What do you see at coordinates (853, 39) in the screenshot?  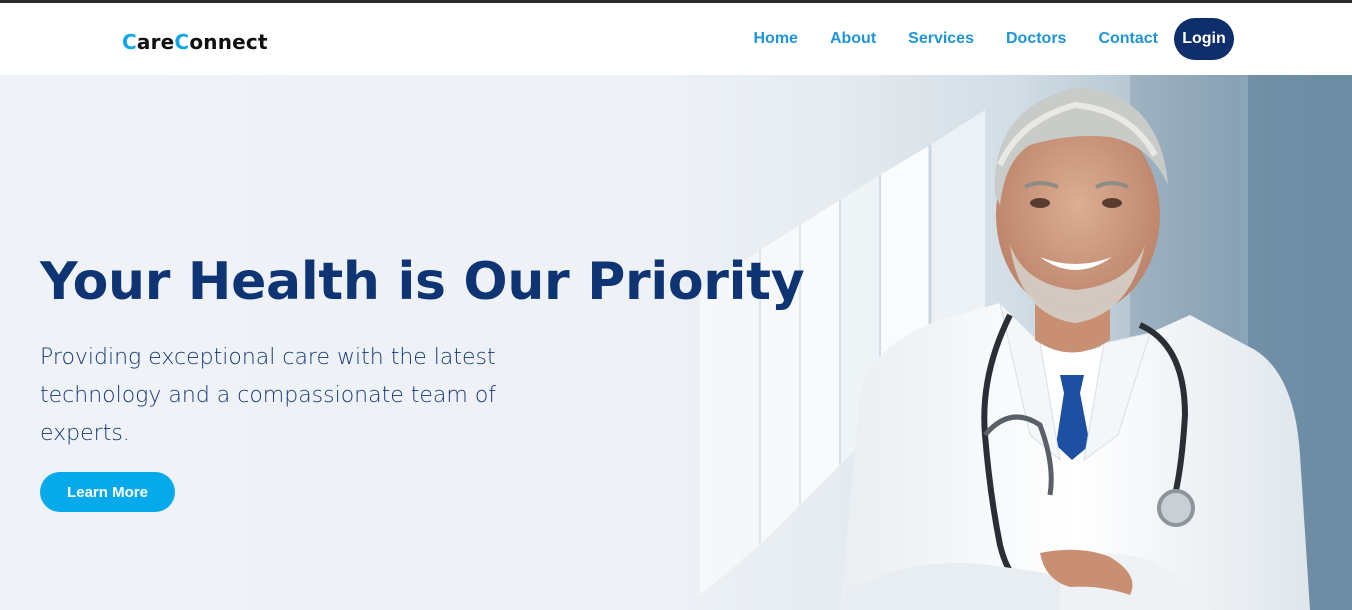 I see `nav-about-link: About` at bounding box center [853, 39].